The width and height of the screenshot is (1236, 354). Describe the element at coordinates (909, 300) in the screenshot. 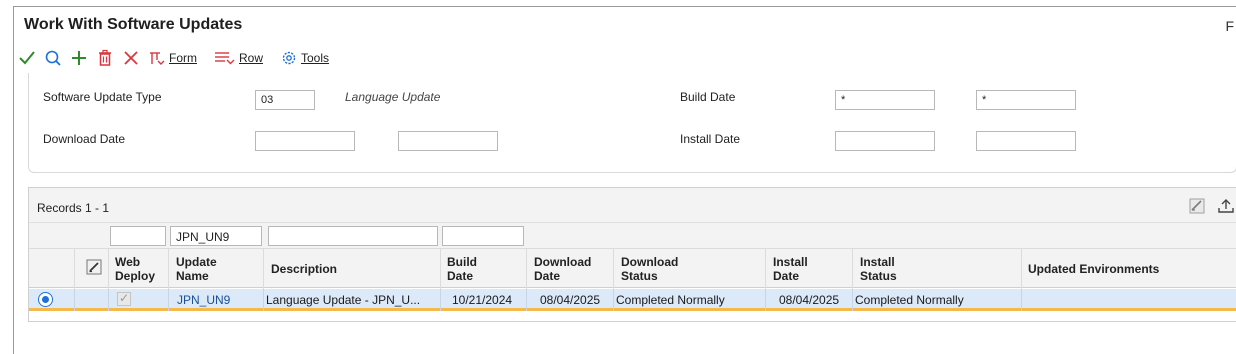

I see `cell-install-status: Completed Normally` at that location.